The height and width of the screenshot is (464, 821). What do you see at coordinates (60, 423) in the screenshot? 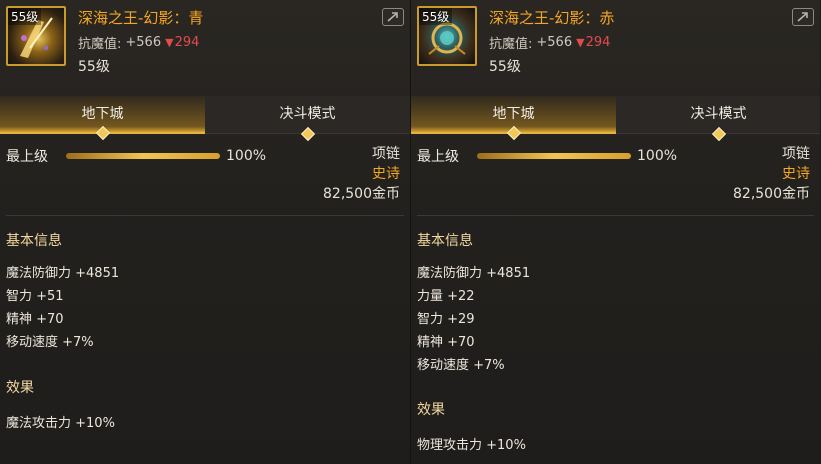
I see `effect-text: 魔法攻击力 +10%` at bounding box center [60, 423].